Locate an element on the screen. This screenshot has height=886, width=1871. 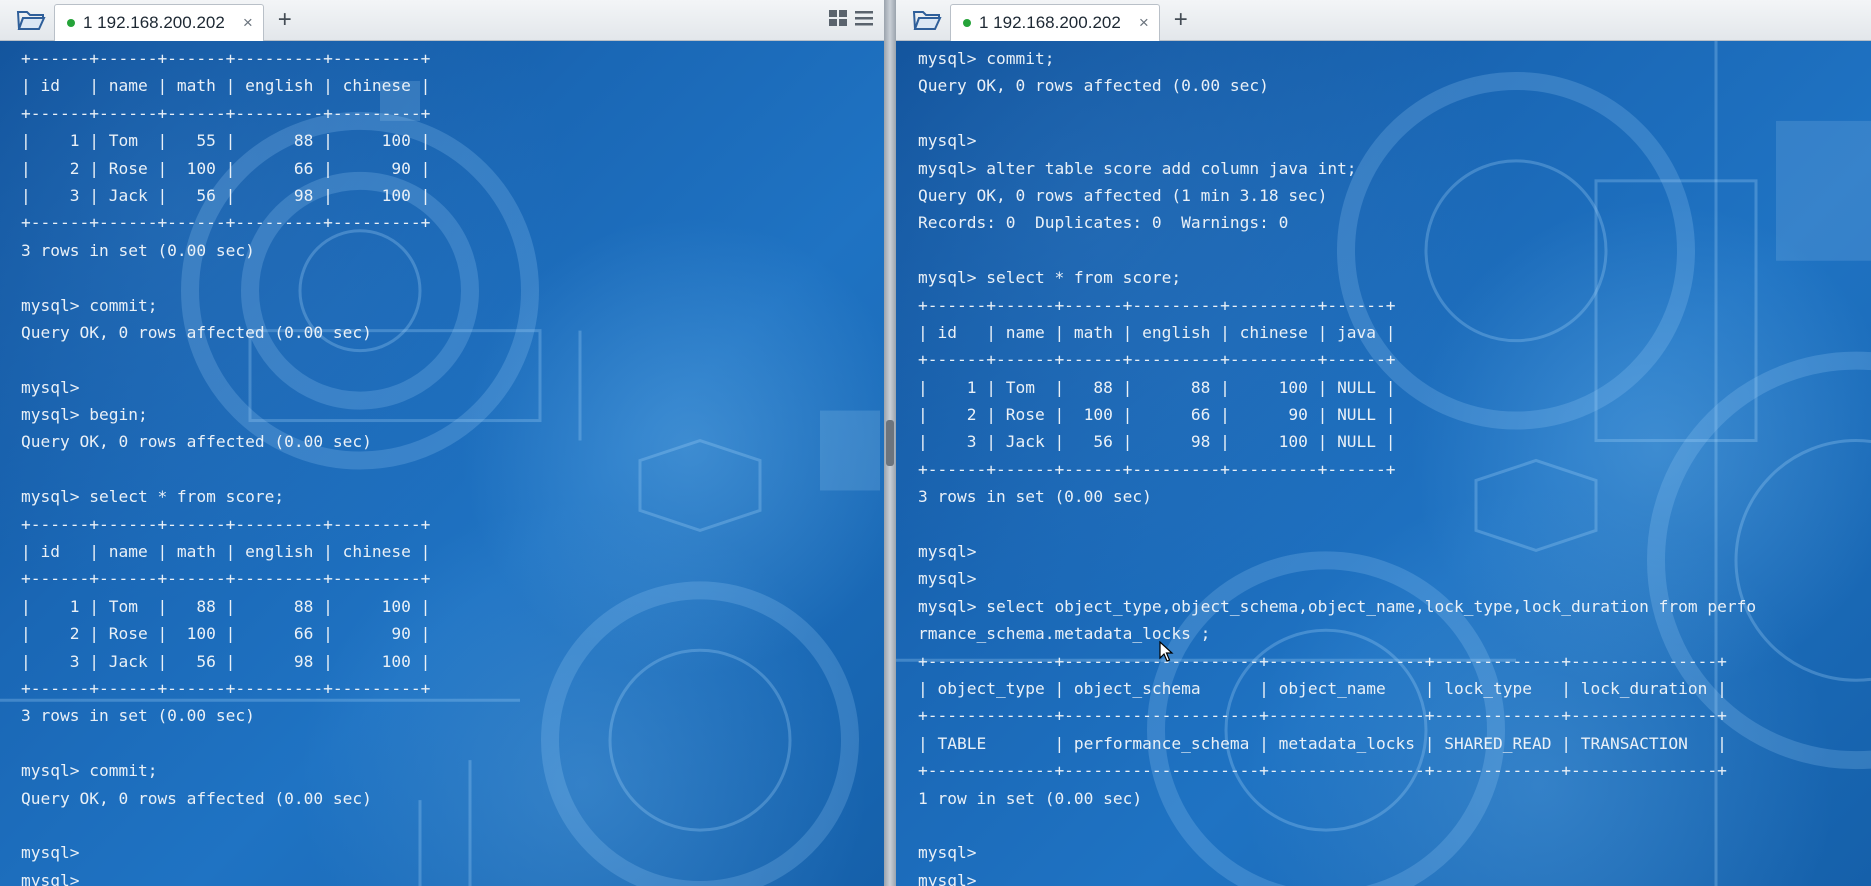
grid-layout-icon is located at coordinates (838, 18).